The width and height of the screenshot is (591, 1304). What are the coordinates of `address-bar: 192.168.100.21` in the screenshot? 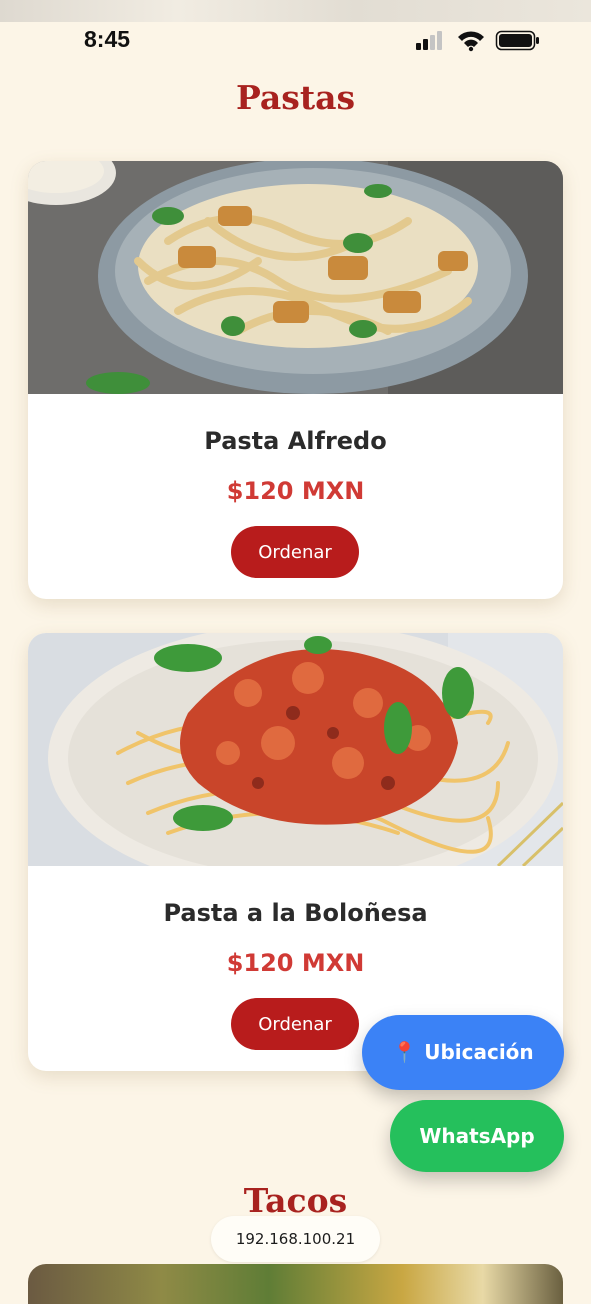 It's located at (295, 1239).